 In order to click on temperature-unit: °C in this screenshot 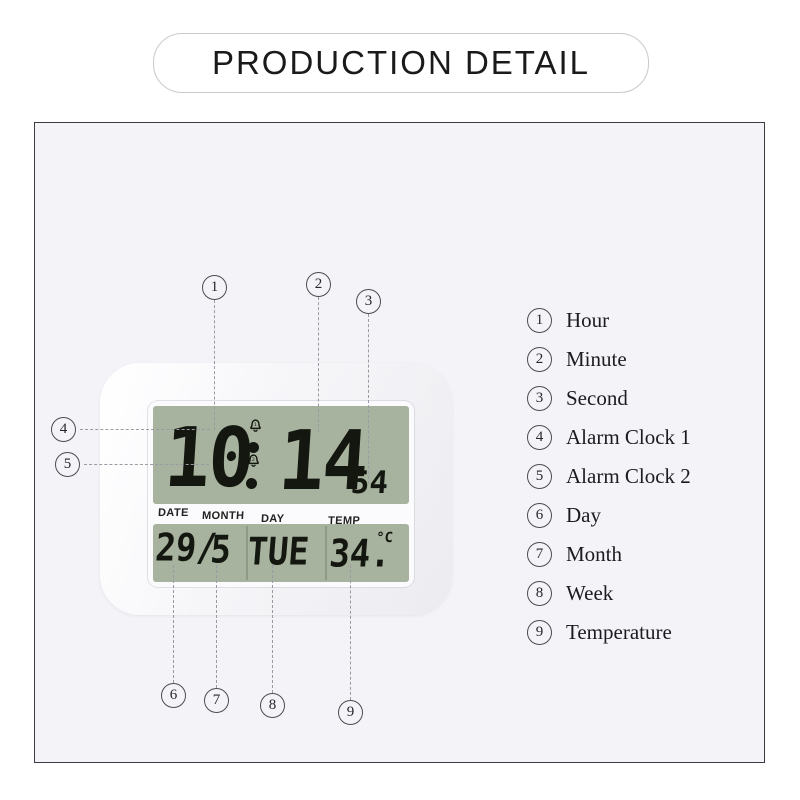, I will do `click(384, 538)`.